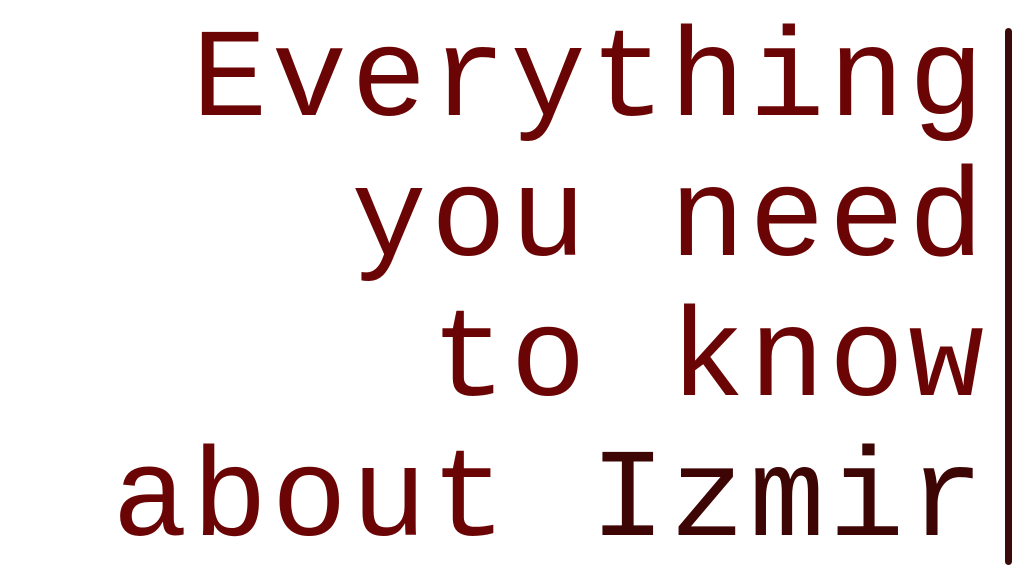 The height and width of the screenshot is (588, 1032). What do you see at coordinates (1008, 296) in the screenshot?
I see `vertical-accent-rule` at bounding box center [1008, 296].